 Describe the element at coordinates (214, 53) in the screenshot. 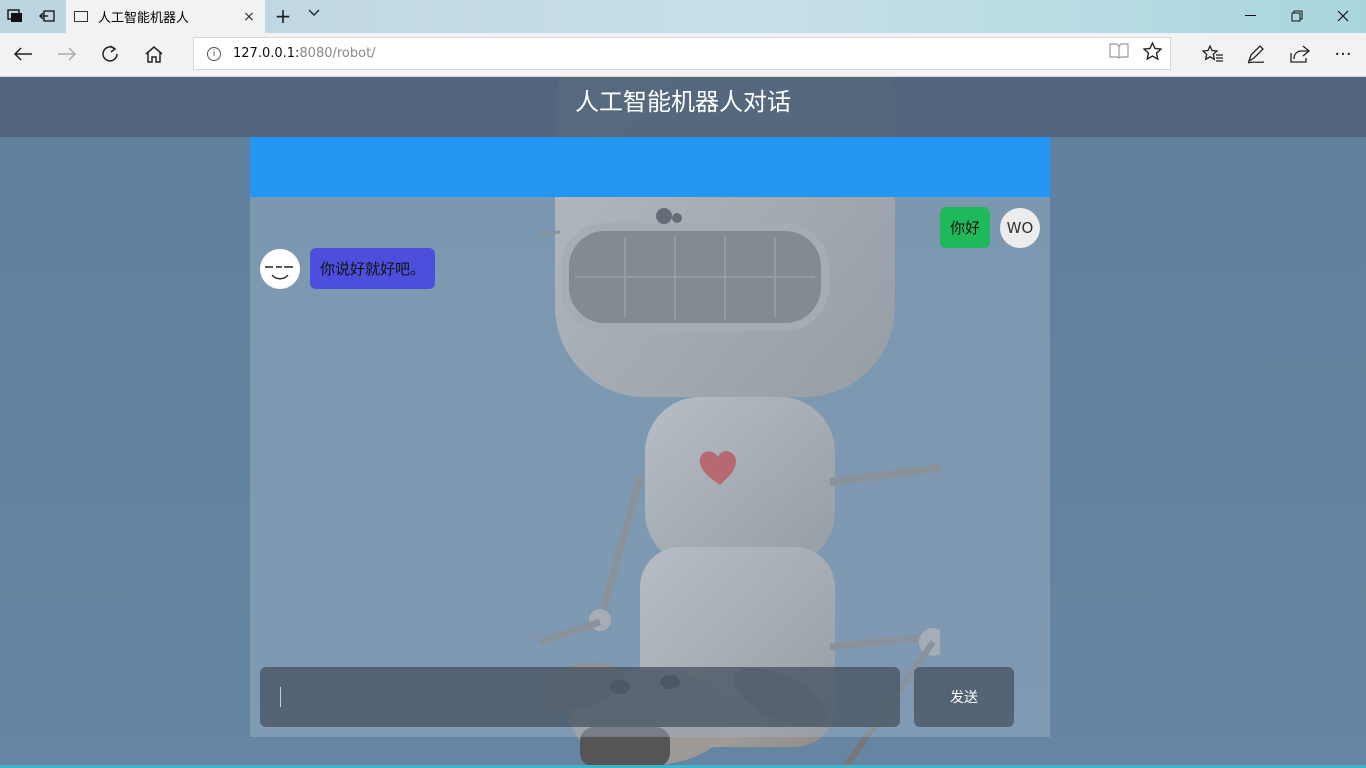

I see `site-info-icon: i` at that location.